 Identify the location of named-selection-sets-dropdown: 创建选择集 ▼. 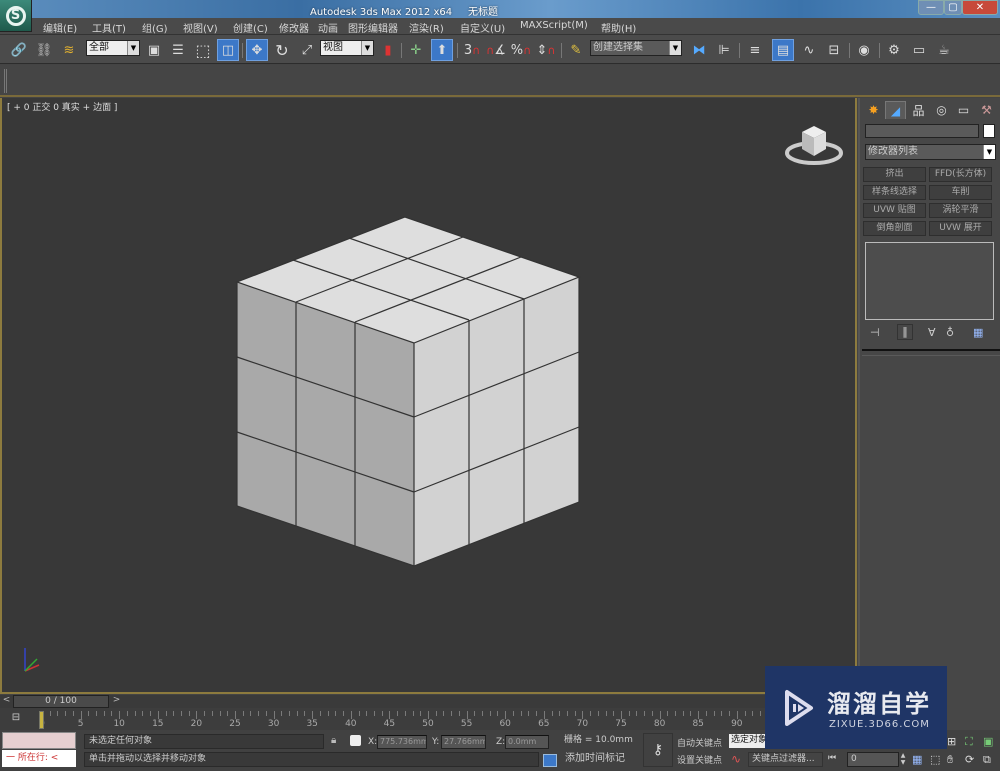
(636, 48).